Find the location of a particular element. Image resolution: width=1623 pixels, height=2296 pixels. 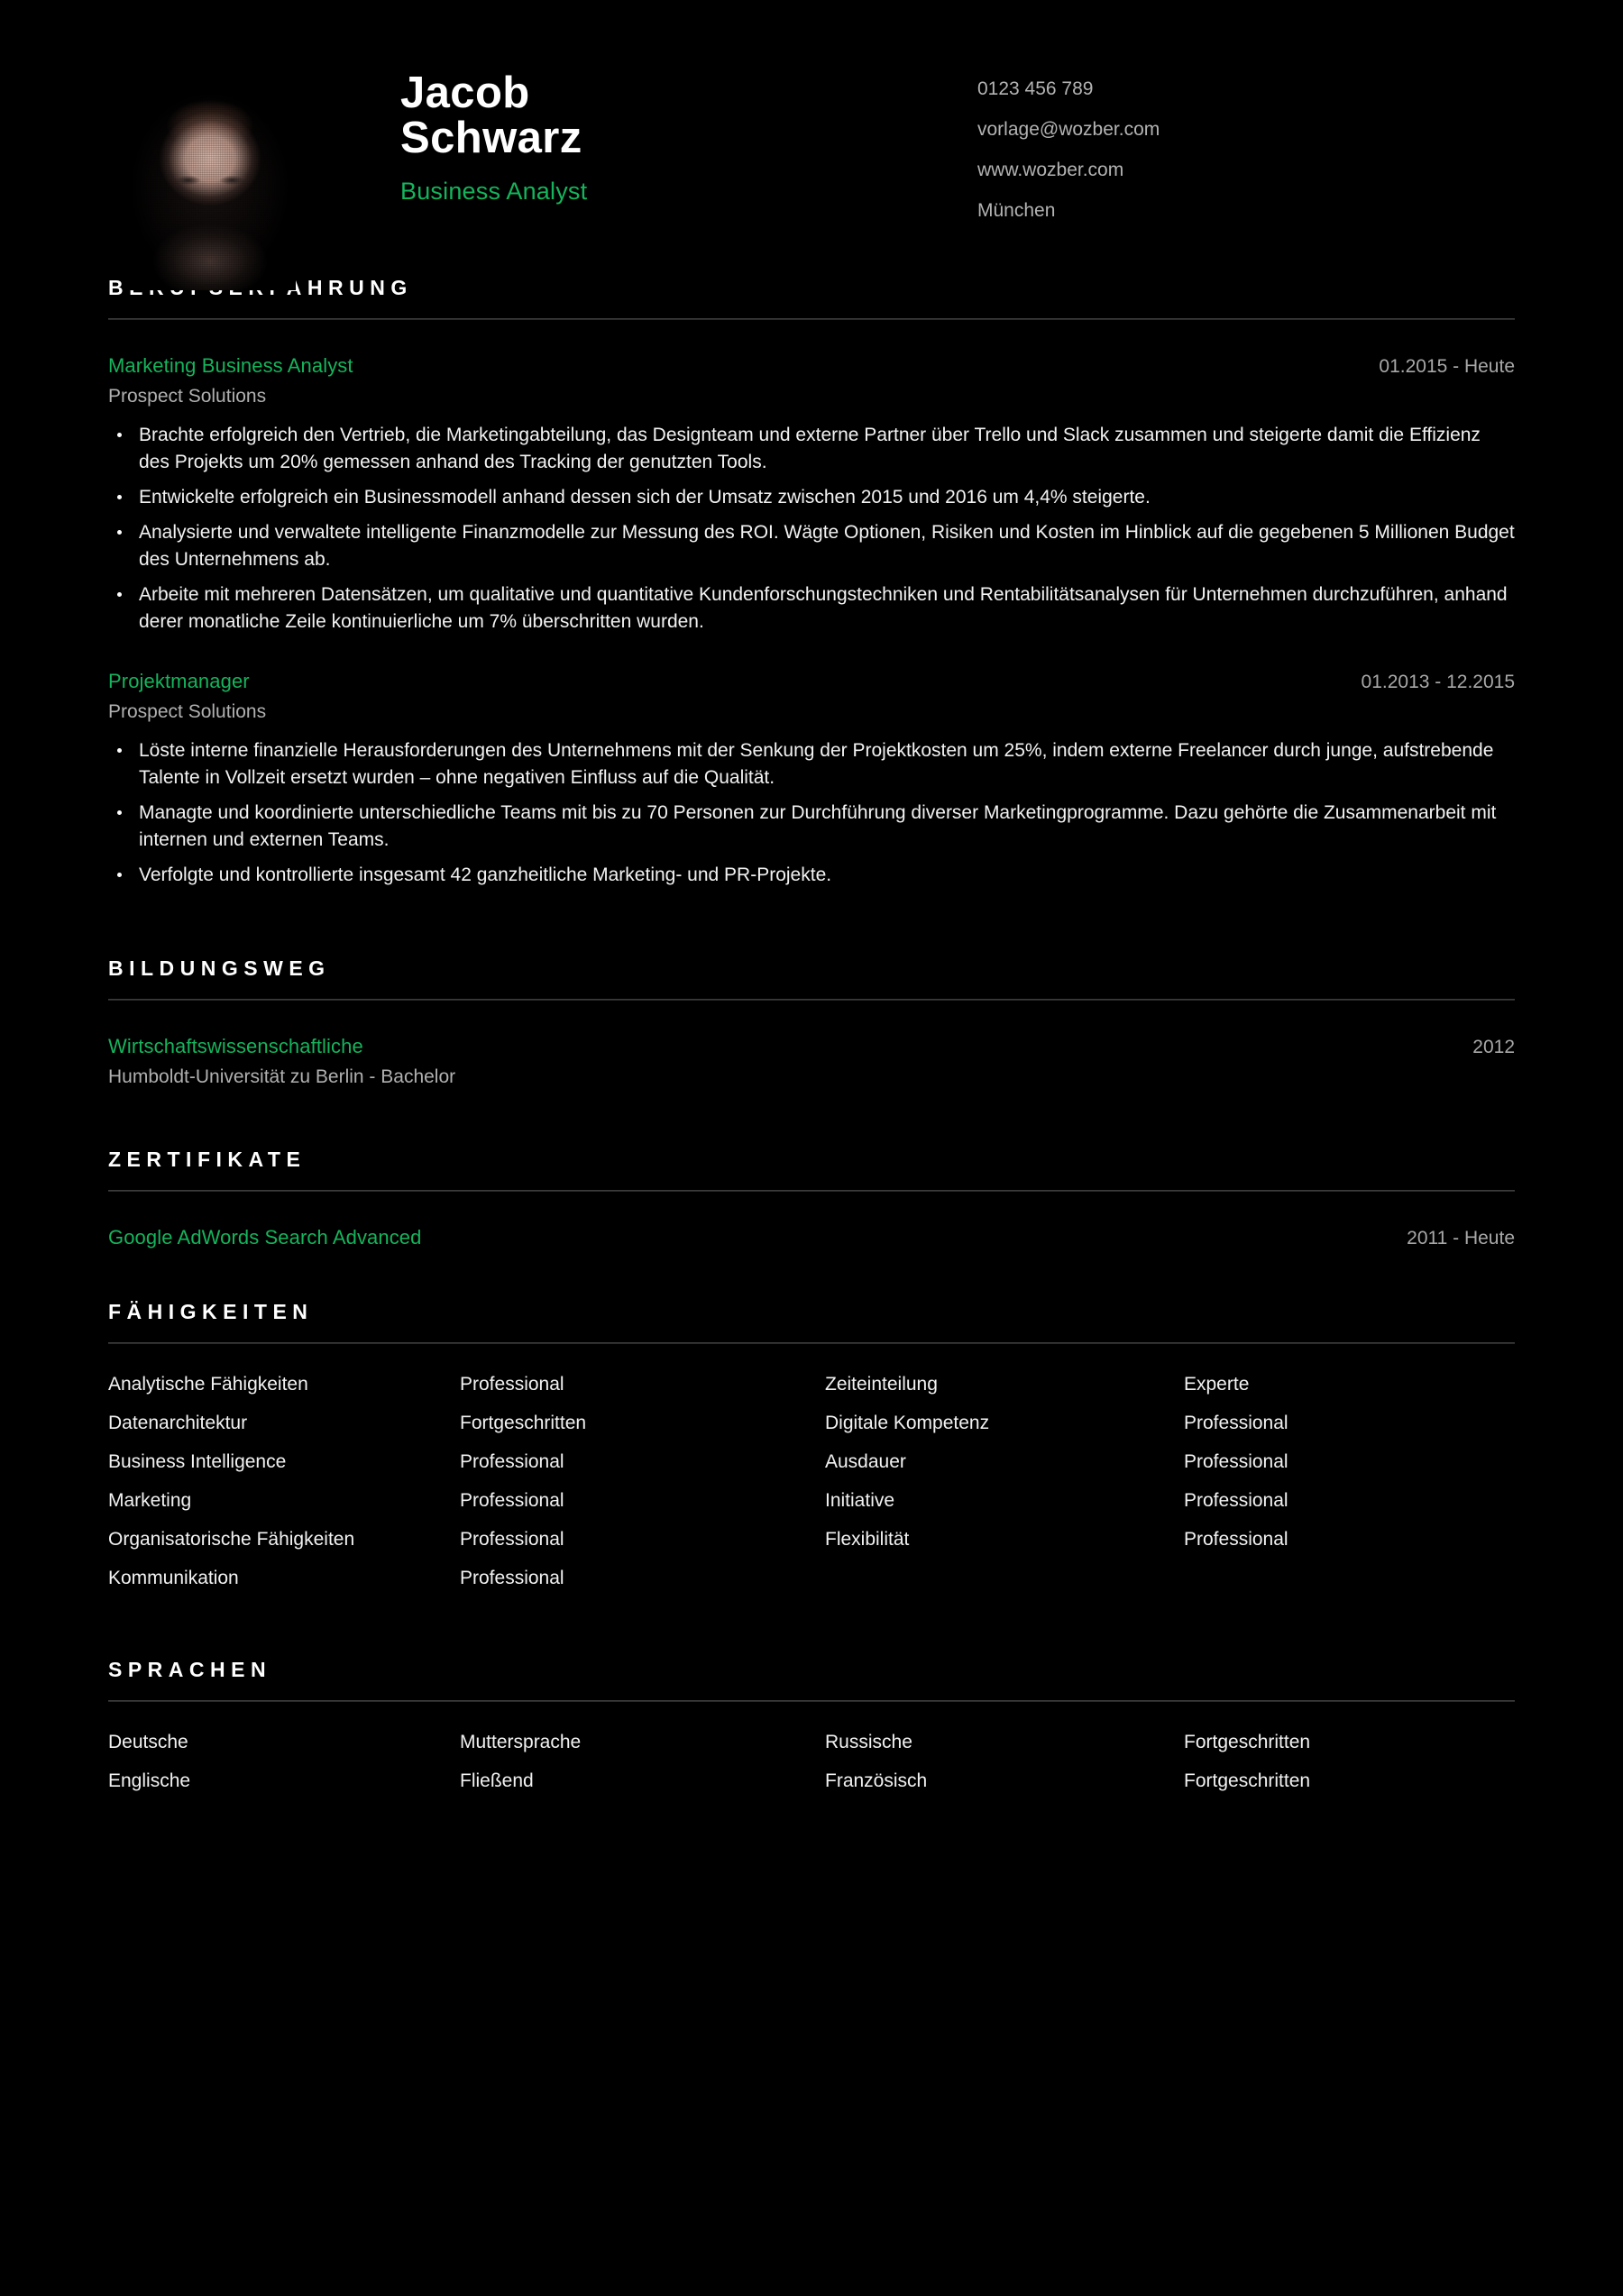

experience-date: 01.2015 - Heute is located at coordinates (1447, 366).